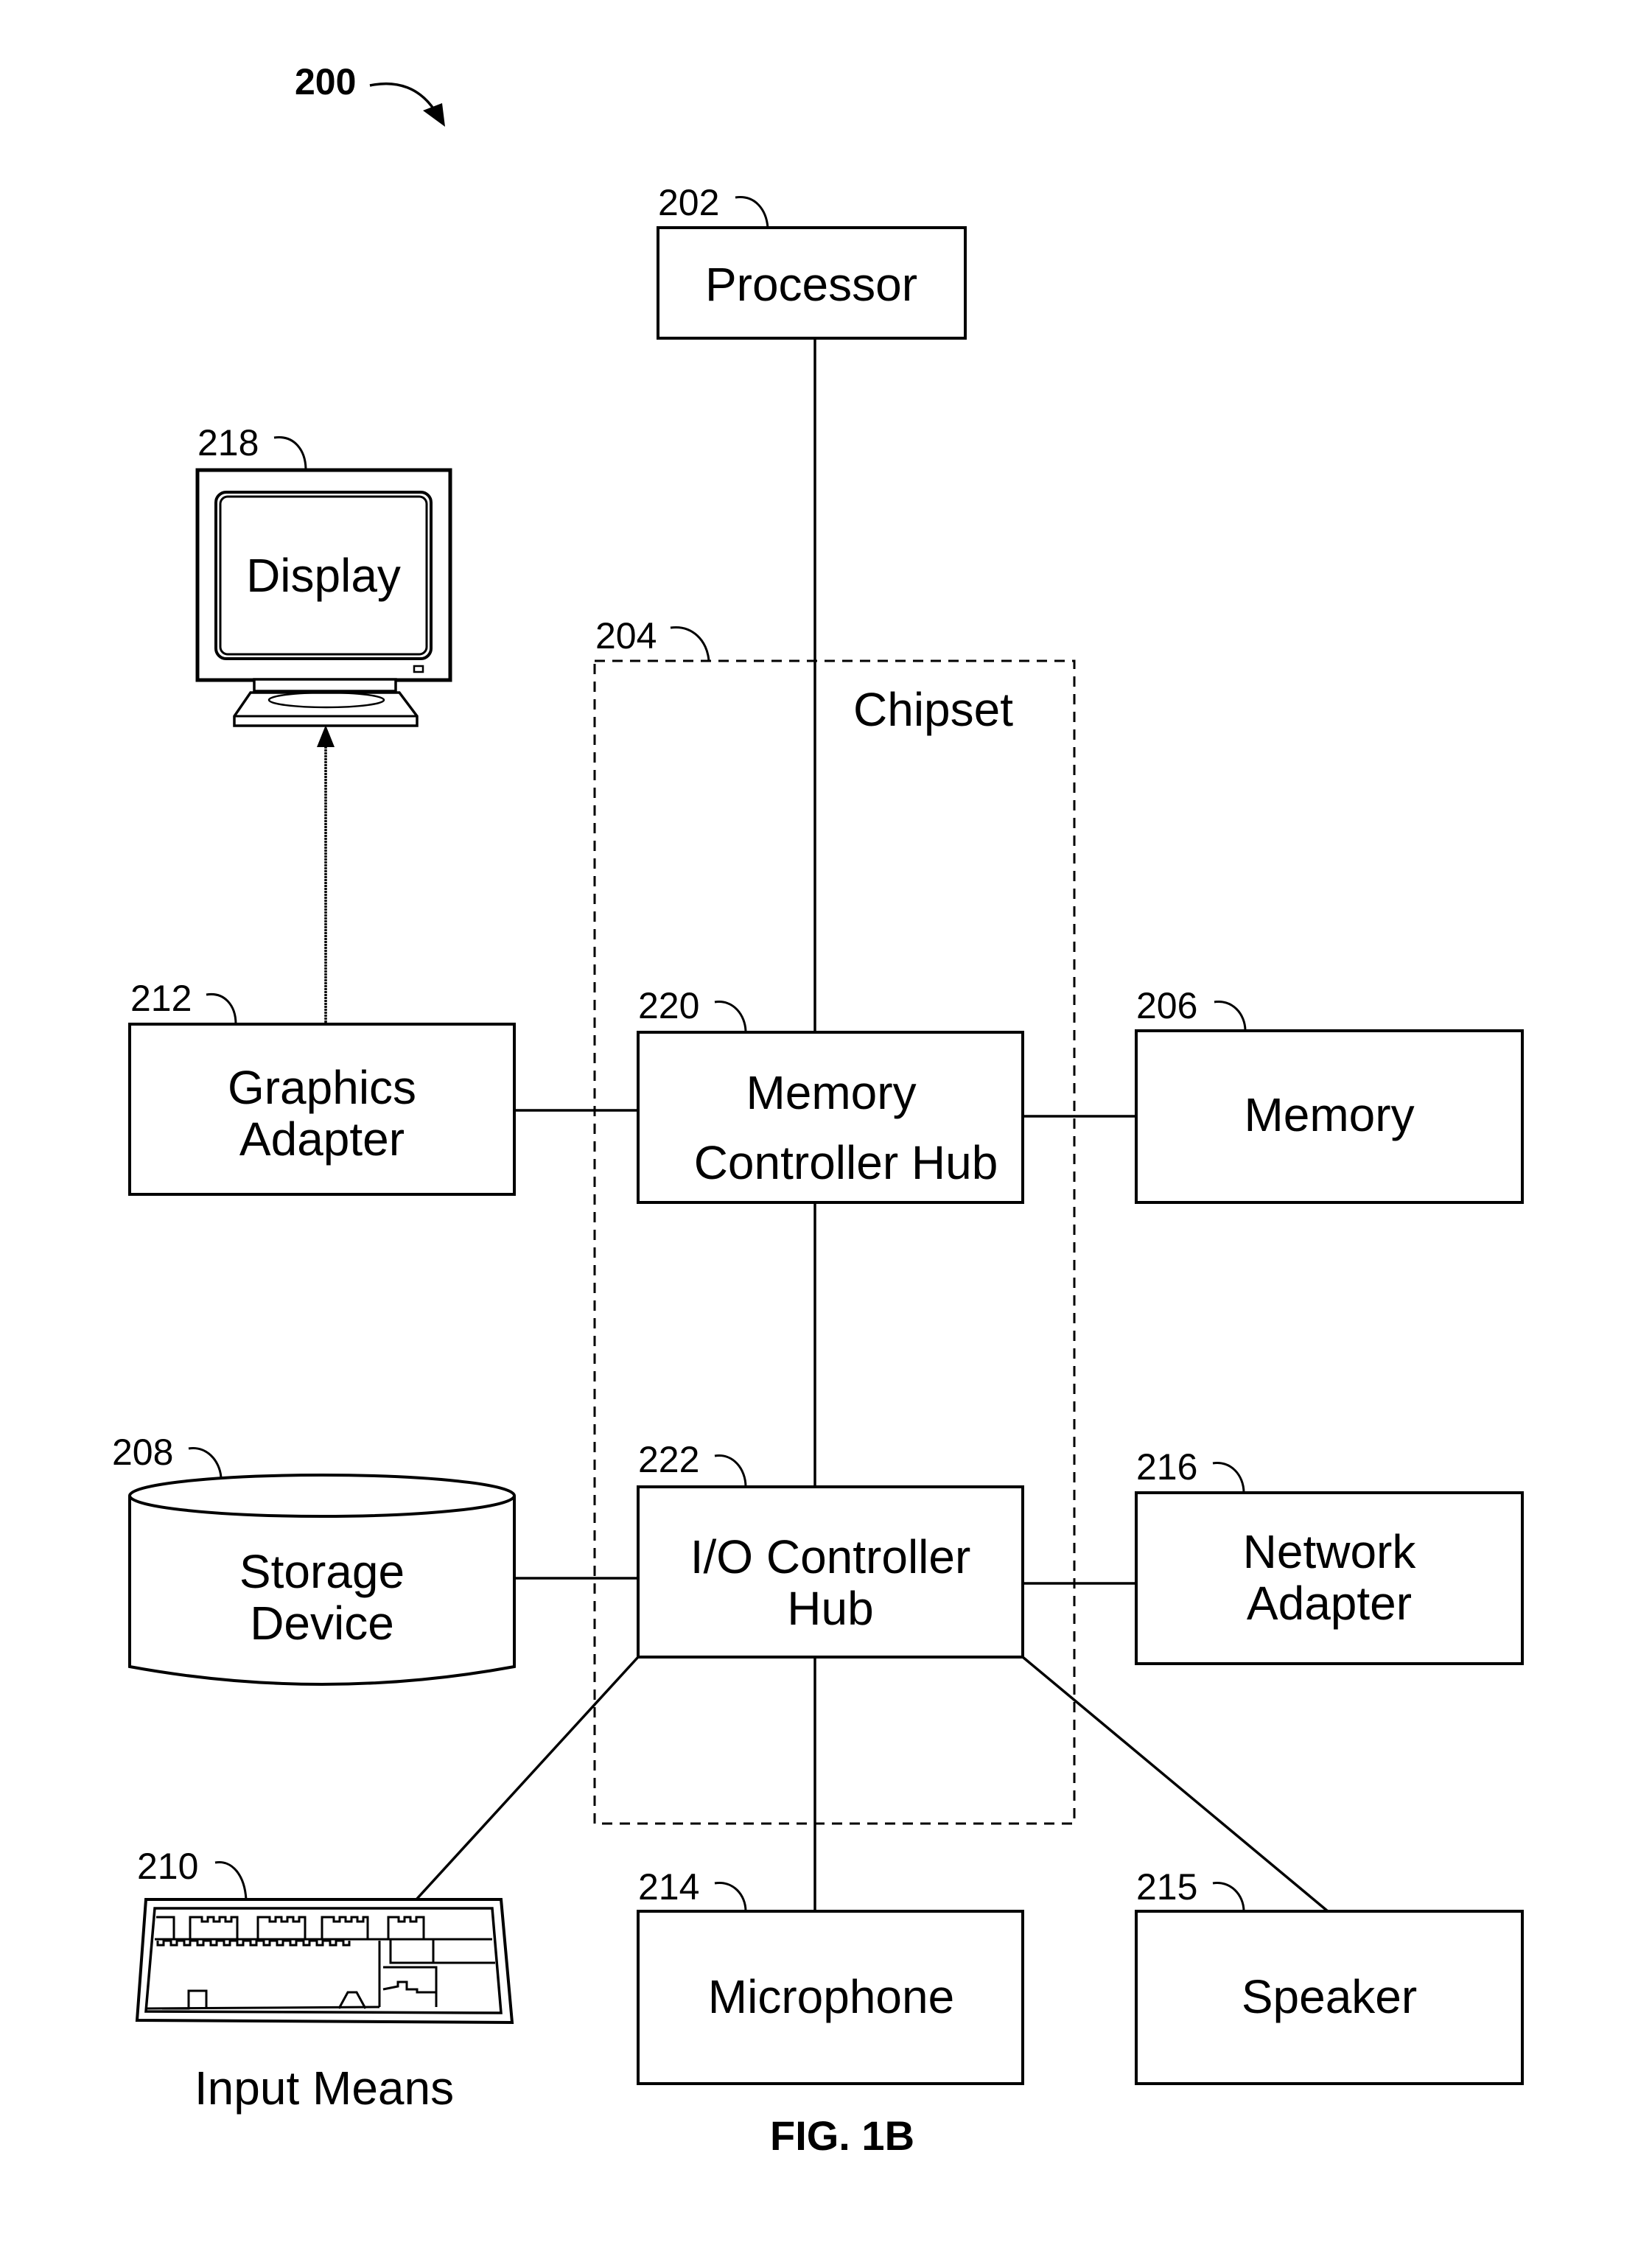 The image size is (1652, 2245). I want to click on input-means-block: 210 Input Means, so click(324, 1980).